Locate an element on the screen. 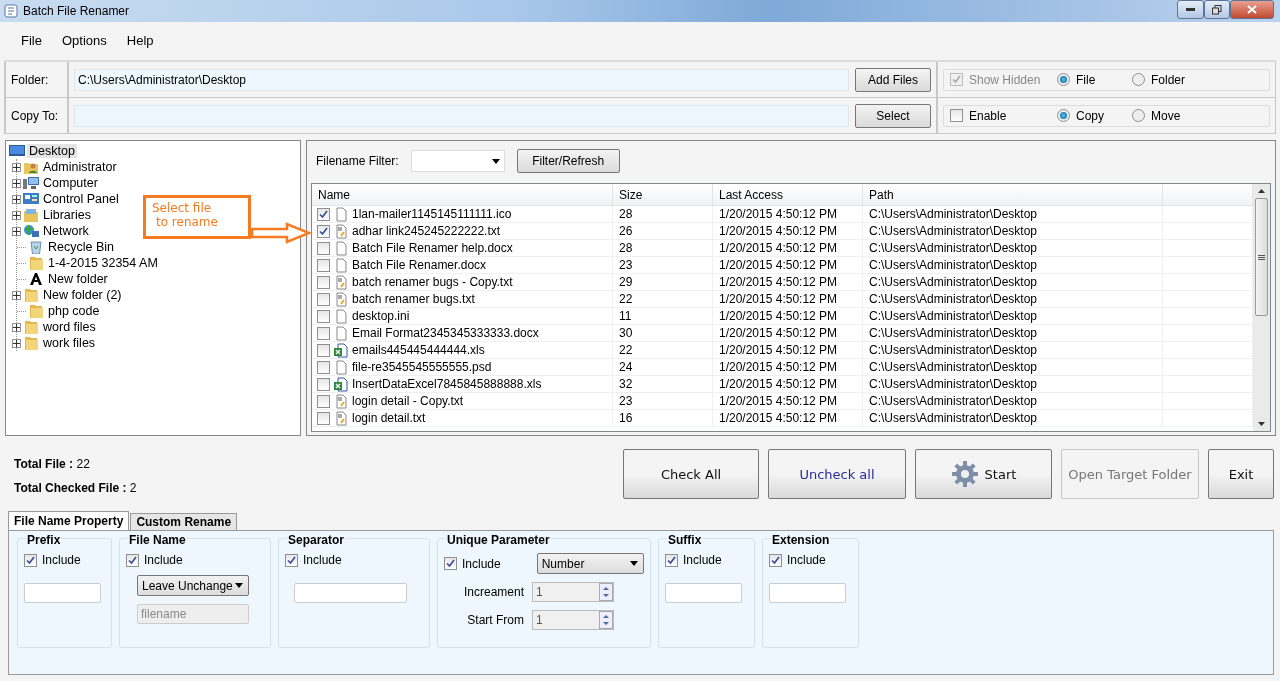 The height and width of the screenshot is (681, 1280). menu-item: Help is located at coordinates (140, 40).